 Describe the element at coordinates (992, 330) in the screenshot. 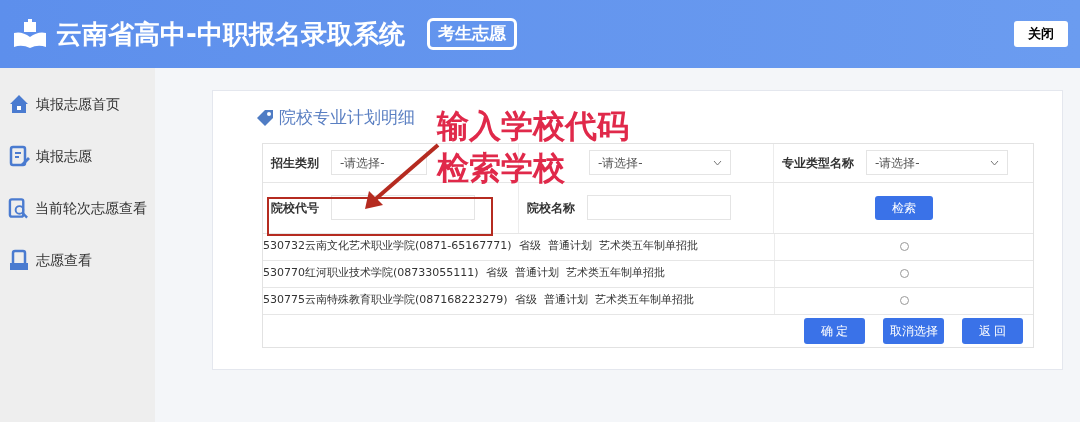

I see `action-button: 返 回` at that location.